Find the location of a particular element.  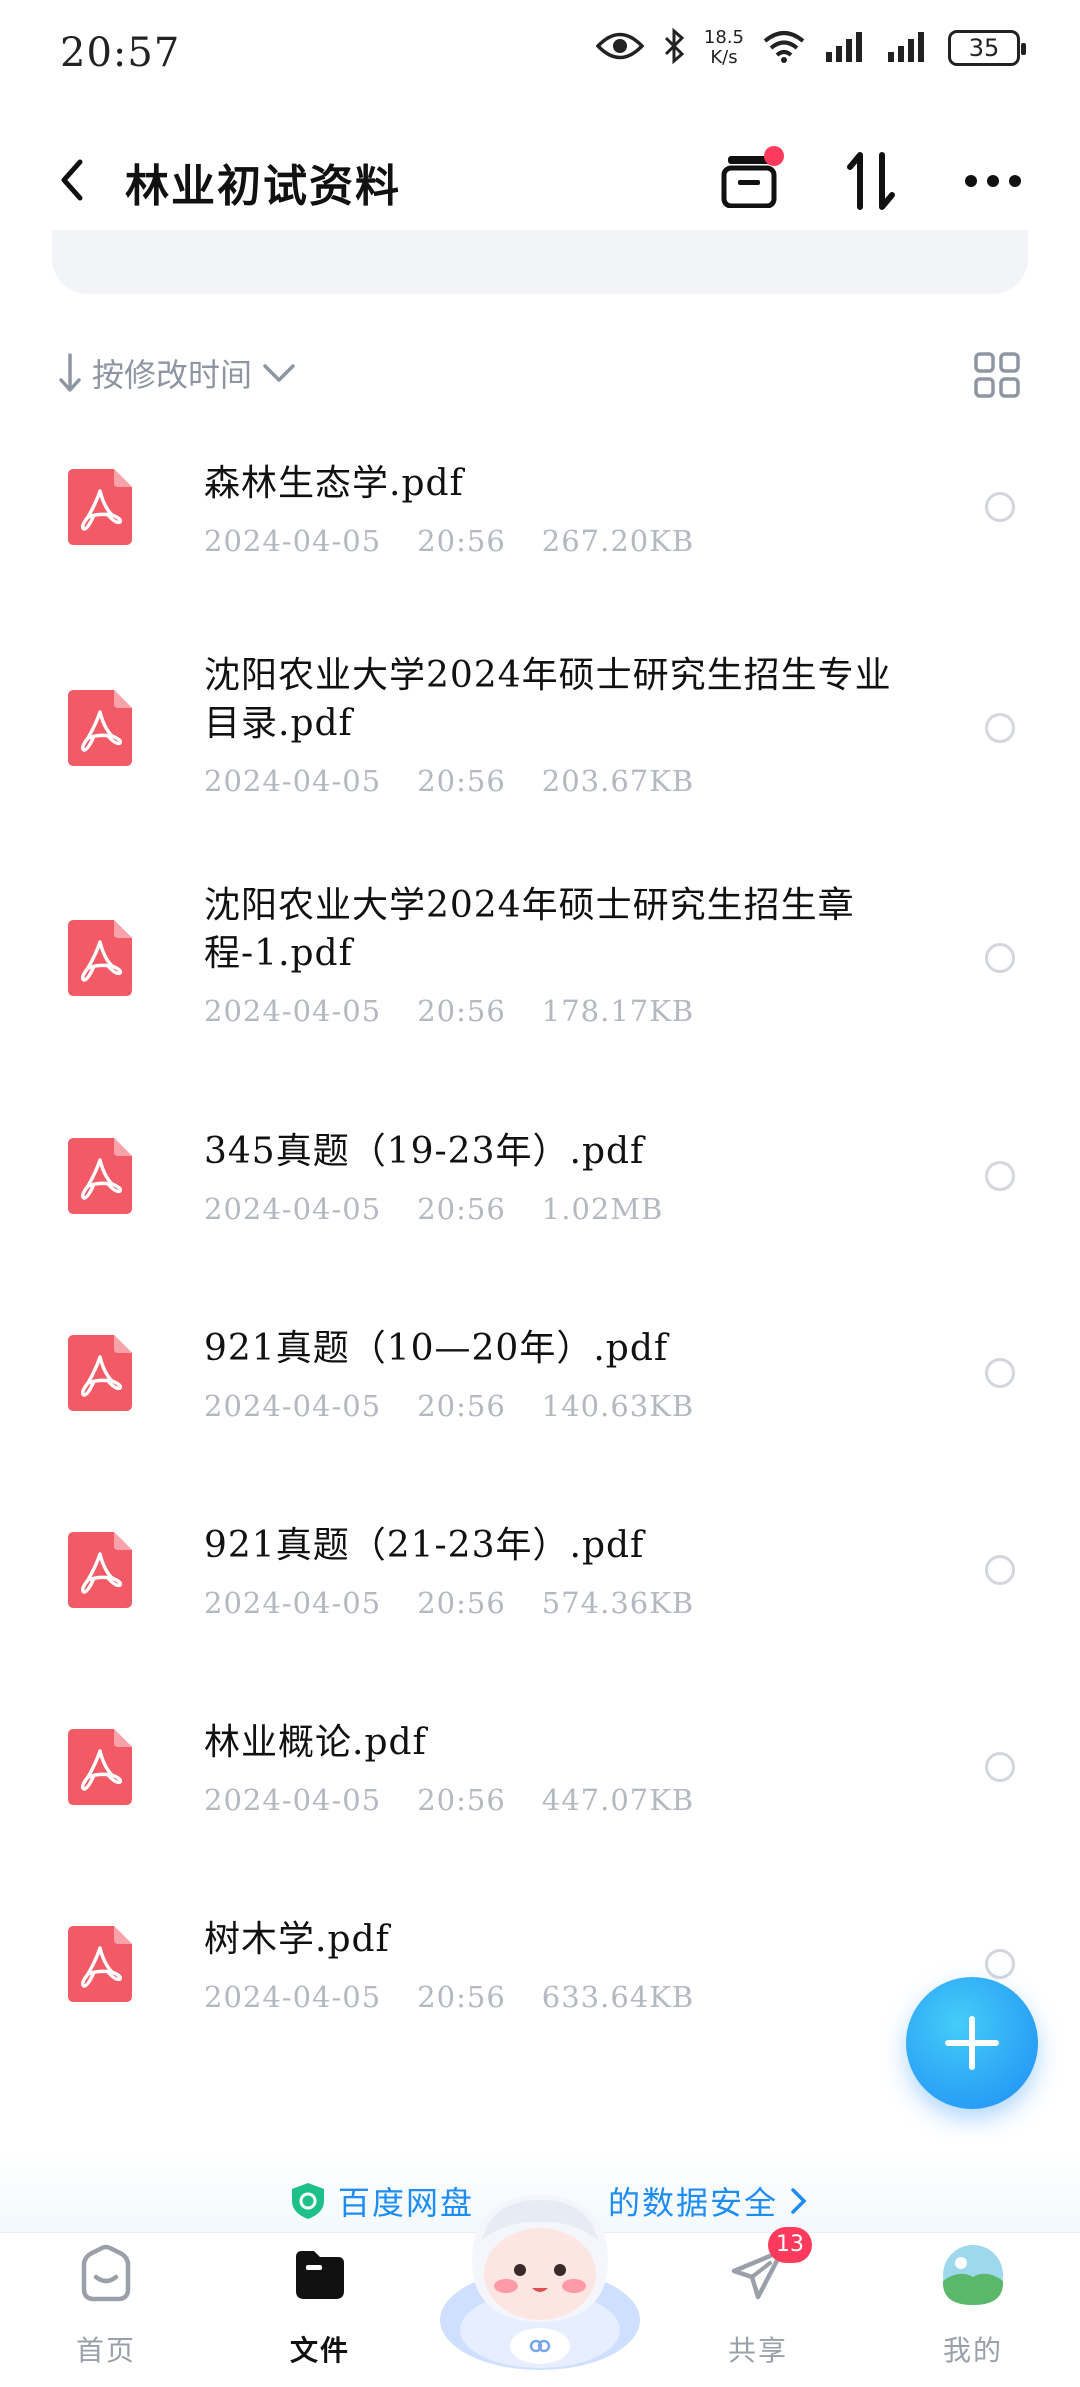

shield-icon is located at coordinates (308, 2201).